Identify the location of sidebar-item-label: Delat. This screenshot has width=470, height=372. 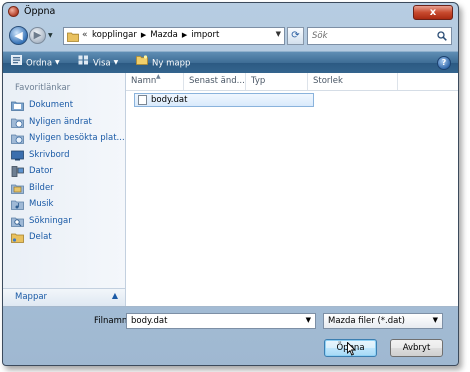
(40, 237).